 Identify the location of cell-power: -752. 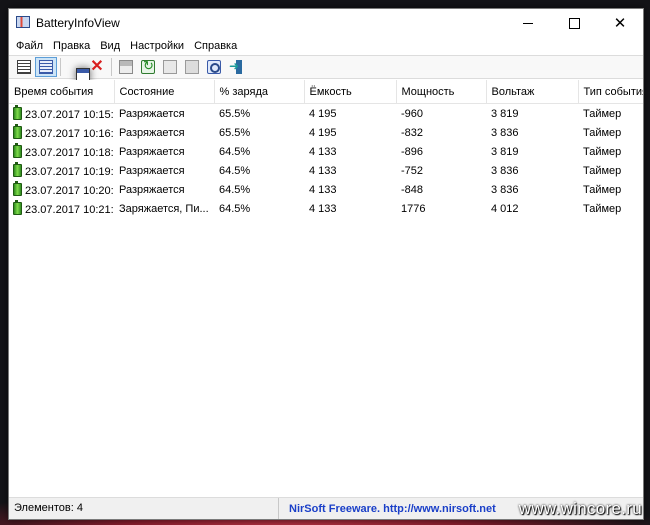
(412, 170).